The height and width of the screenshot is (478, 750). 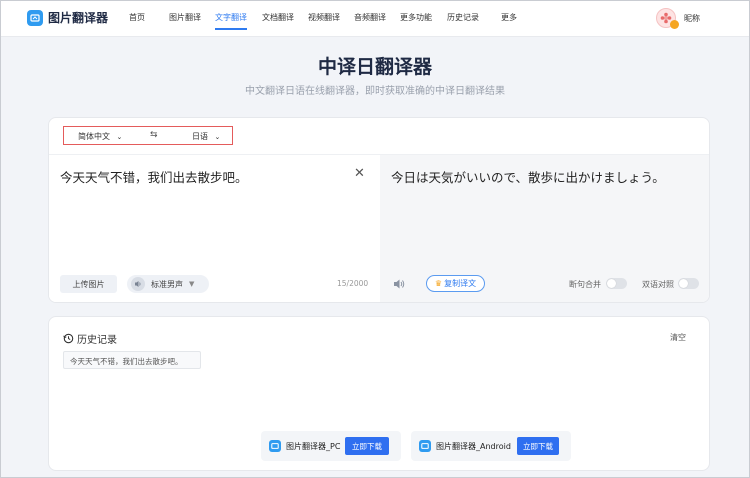 I want to click on upload-image-button: 上传图片, so click(x=88, y=284).